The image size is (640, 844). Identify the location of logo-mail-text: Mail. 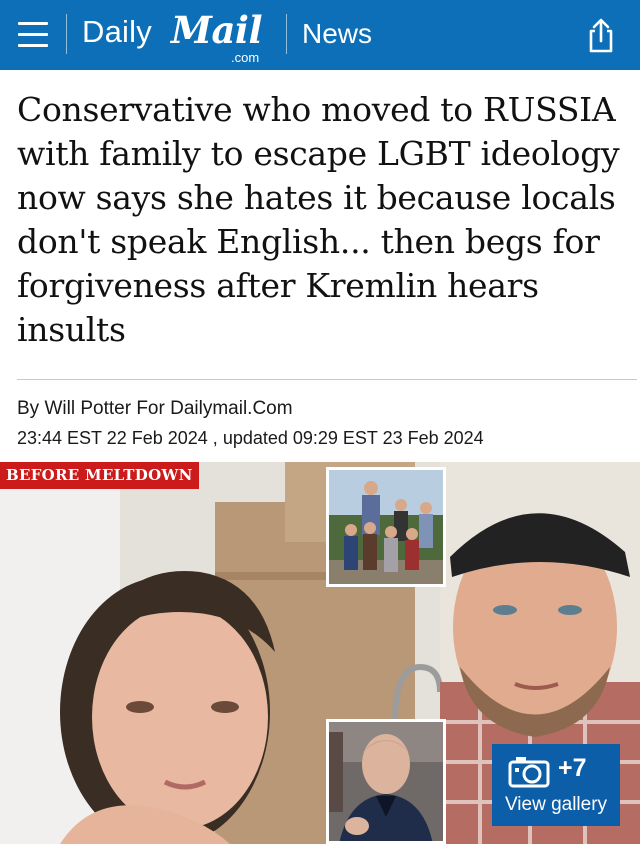
(217, 30).